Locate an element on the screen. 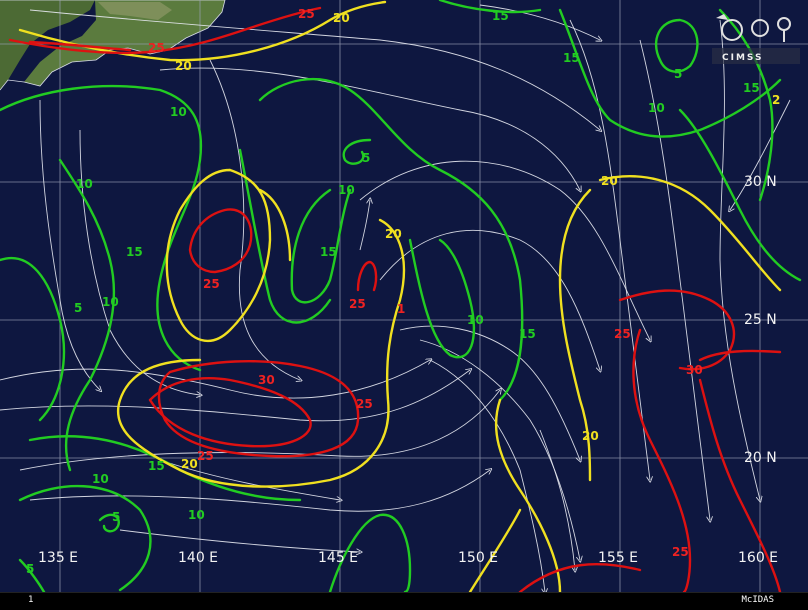 The width and height of the screenshot is (808, 610). mcidas-label: McIDAS is located at coordinates (757, 600).